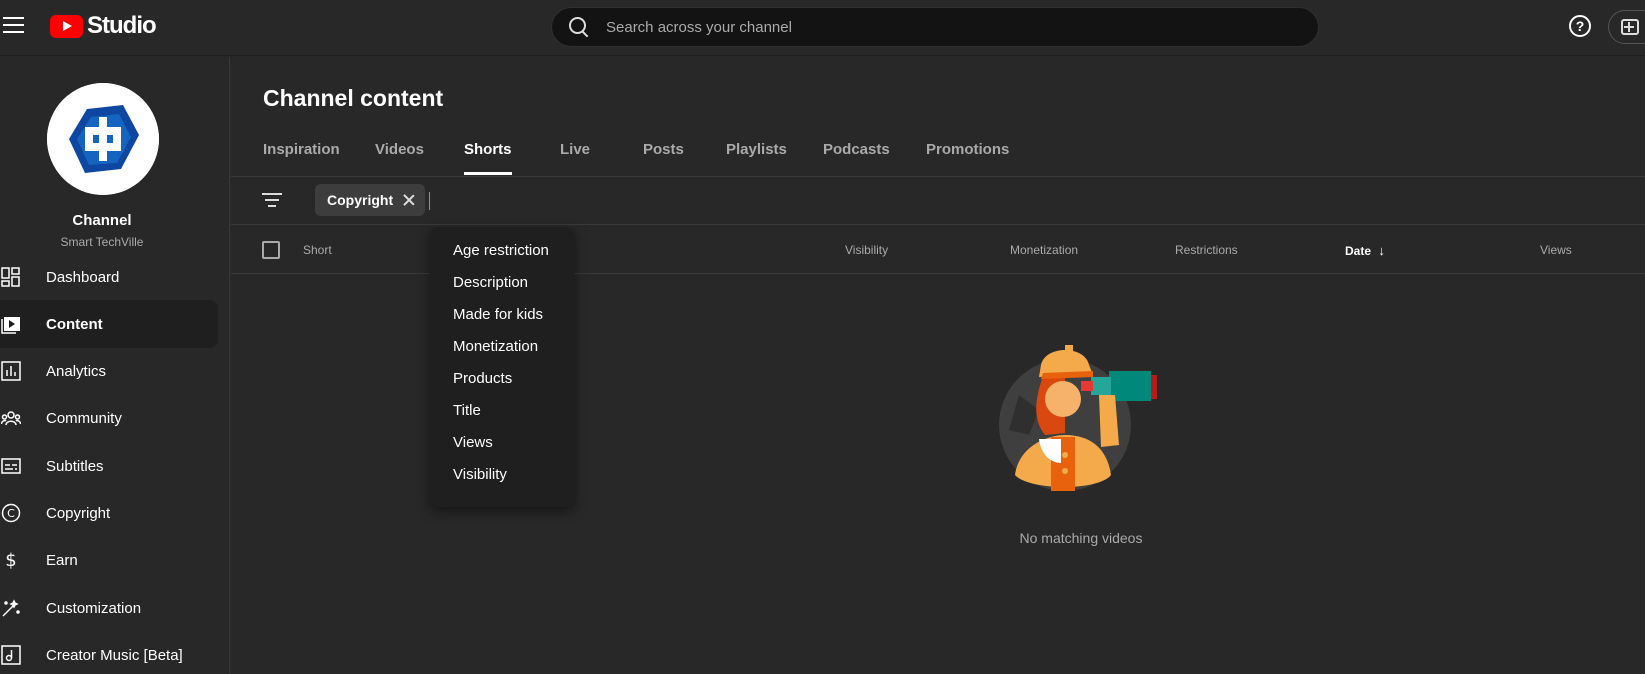 The height and width of the screenshot is (674, 1645). I want to click on svg-text: C, so click(11, 513).